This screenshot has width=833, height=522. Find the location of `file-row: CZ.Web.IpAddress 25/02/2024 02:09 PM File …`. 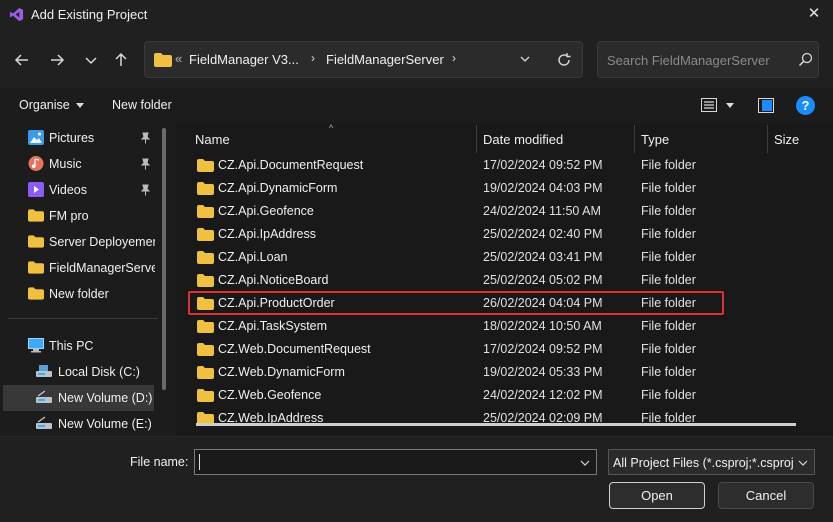

file-row: CZ.Web.IpAddress 25/02/2024 02:09 PM File … is located at coordinates (505, 418).